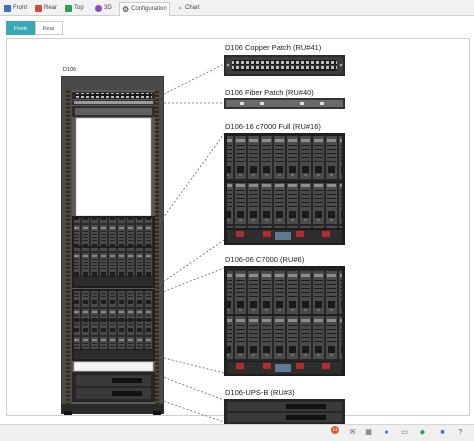 The width and height of the screenshot is (474, 441). Describe the element at coordinates (335, 430) in the screenshot. I see `notification-count-badge: 13` at that location.